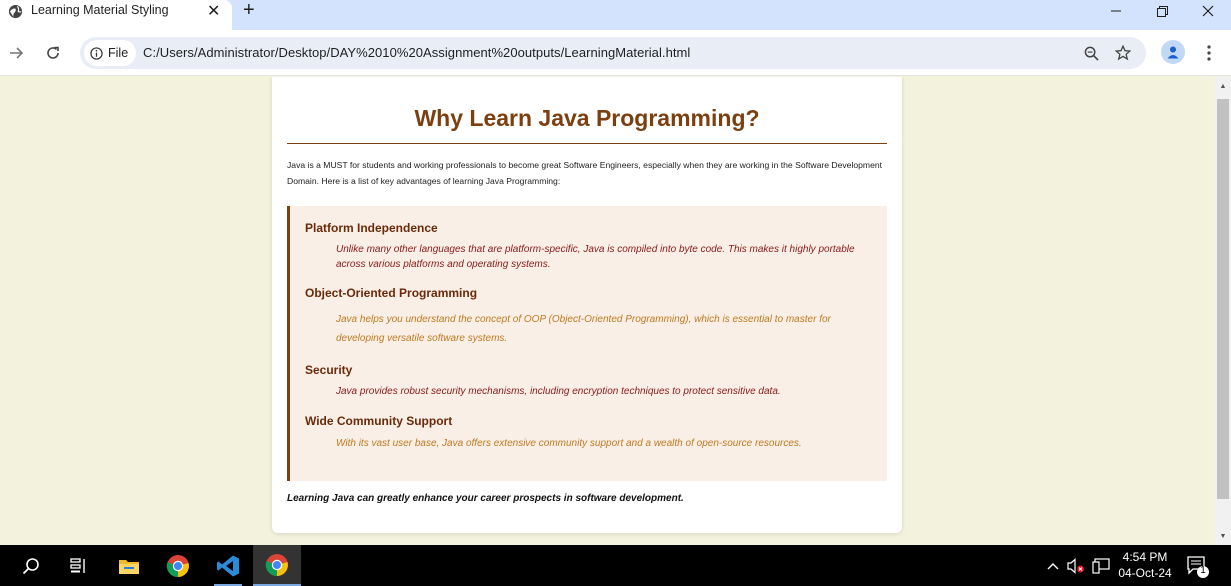 The height and width of the screenshot is (586, 1231). I want to click on notification-center-button: 1, so click(1198, 566).